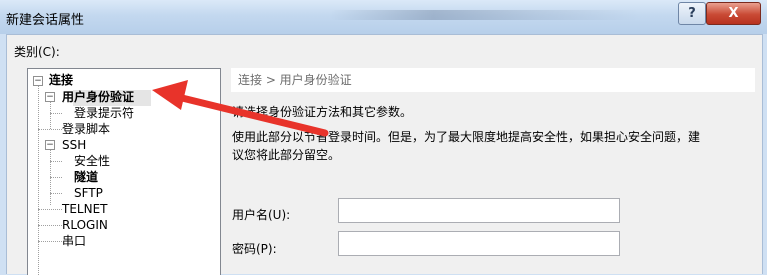  What do you see at coordinates (92, 161) in the screenshot?
I see `tree-item-security: 安全性` at bounding box center [92, 161].